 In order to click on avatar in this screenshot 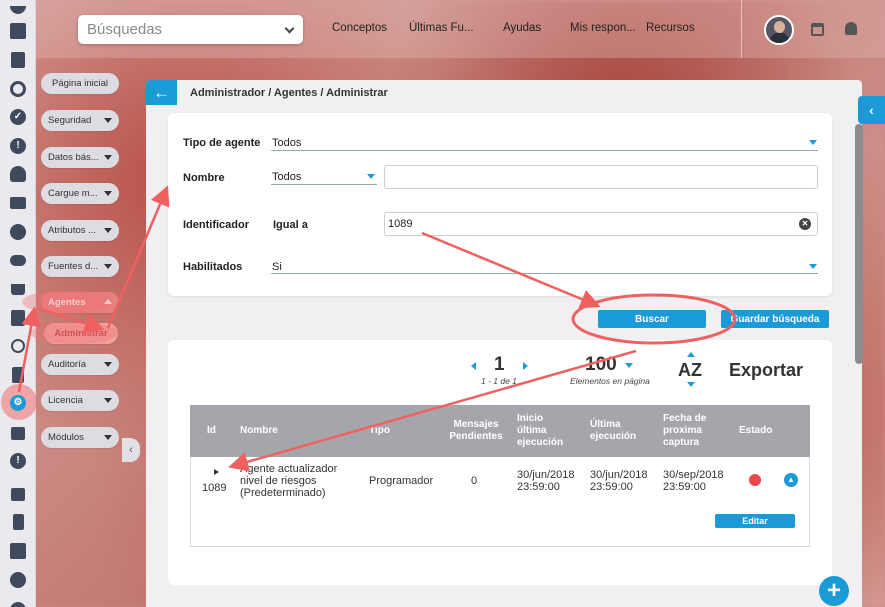, I will do `click(779, 30)`.